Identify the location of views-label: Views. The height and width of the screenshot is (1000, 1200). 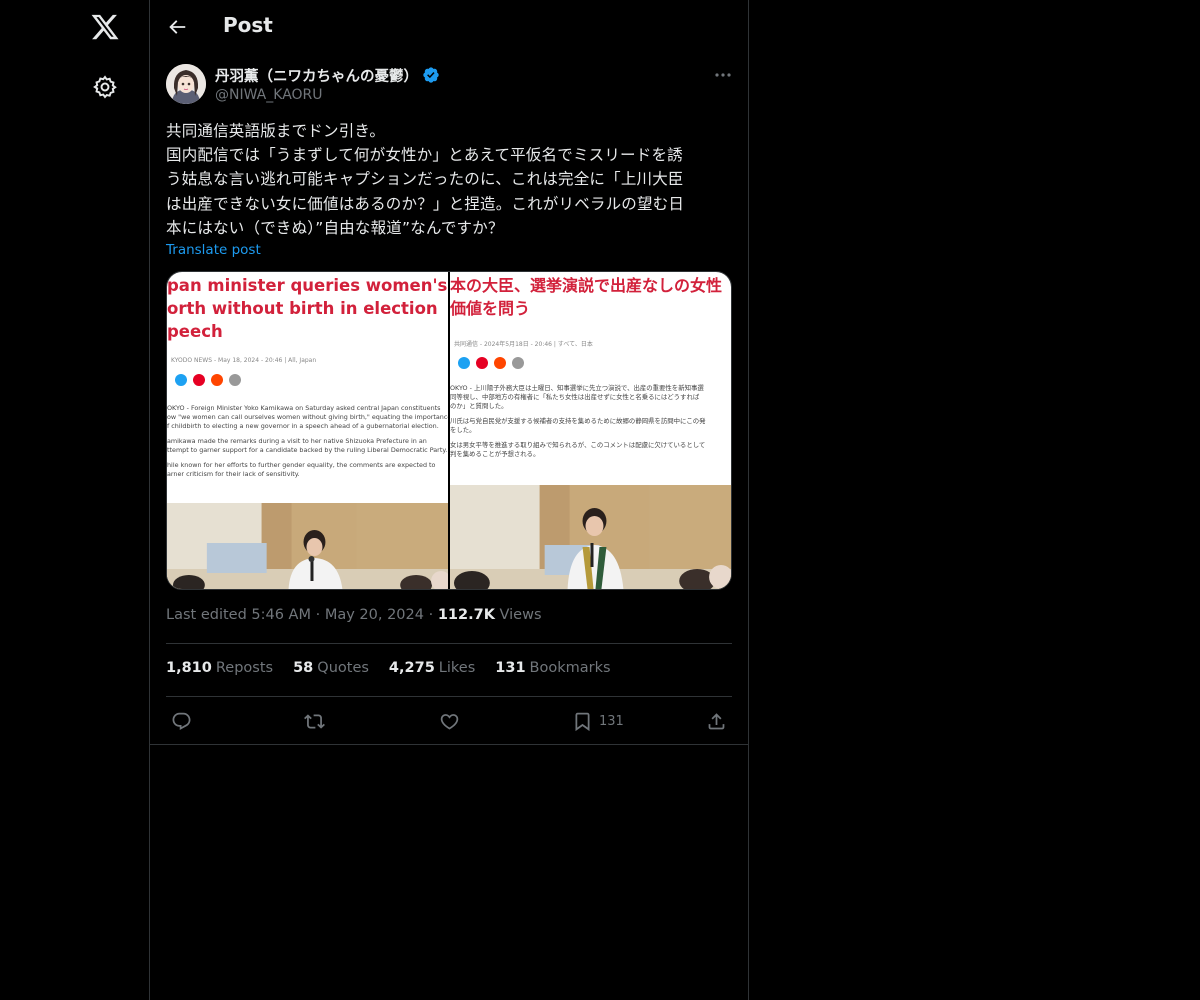
(520, 615).